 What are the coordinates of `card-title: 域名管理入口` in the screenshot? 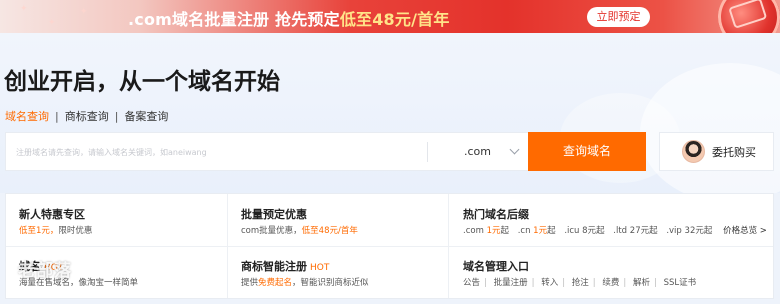 It's located at (496, 266).